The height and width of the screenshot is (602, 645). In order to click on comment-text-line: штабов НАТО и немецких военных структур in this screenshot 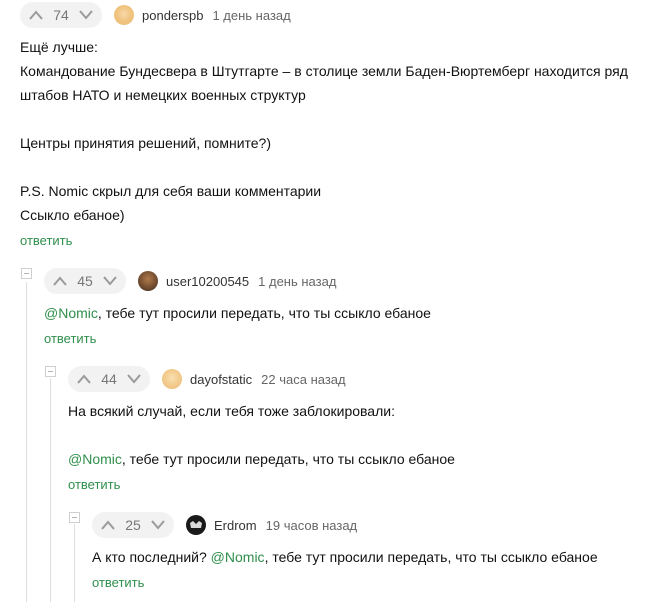, I will do `click(163, 95)`.